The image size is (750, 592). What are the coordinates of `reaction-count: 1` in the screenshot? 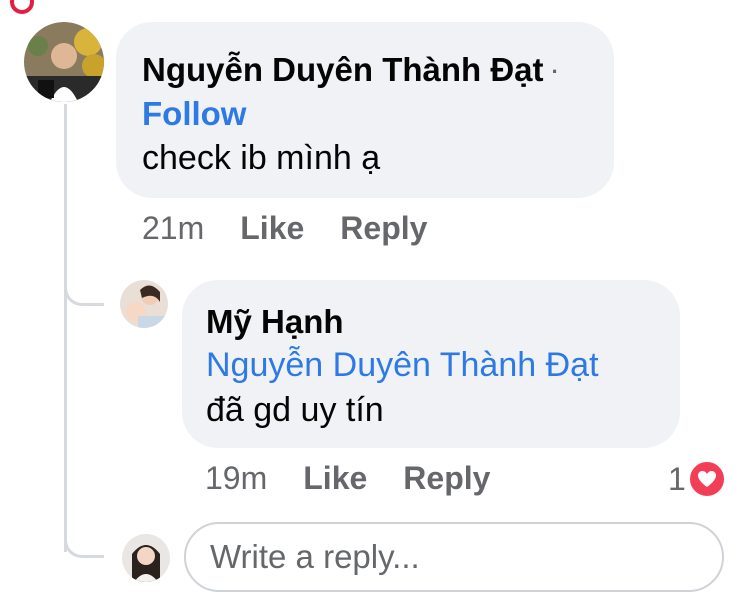 It's located at (677, 478).